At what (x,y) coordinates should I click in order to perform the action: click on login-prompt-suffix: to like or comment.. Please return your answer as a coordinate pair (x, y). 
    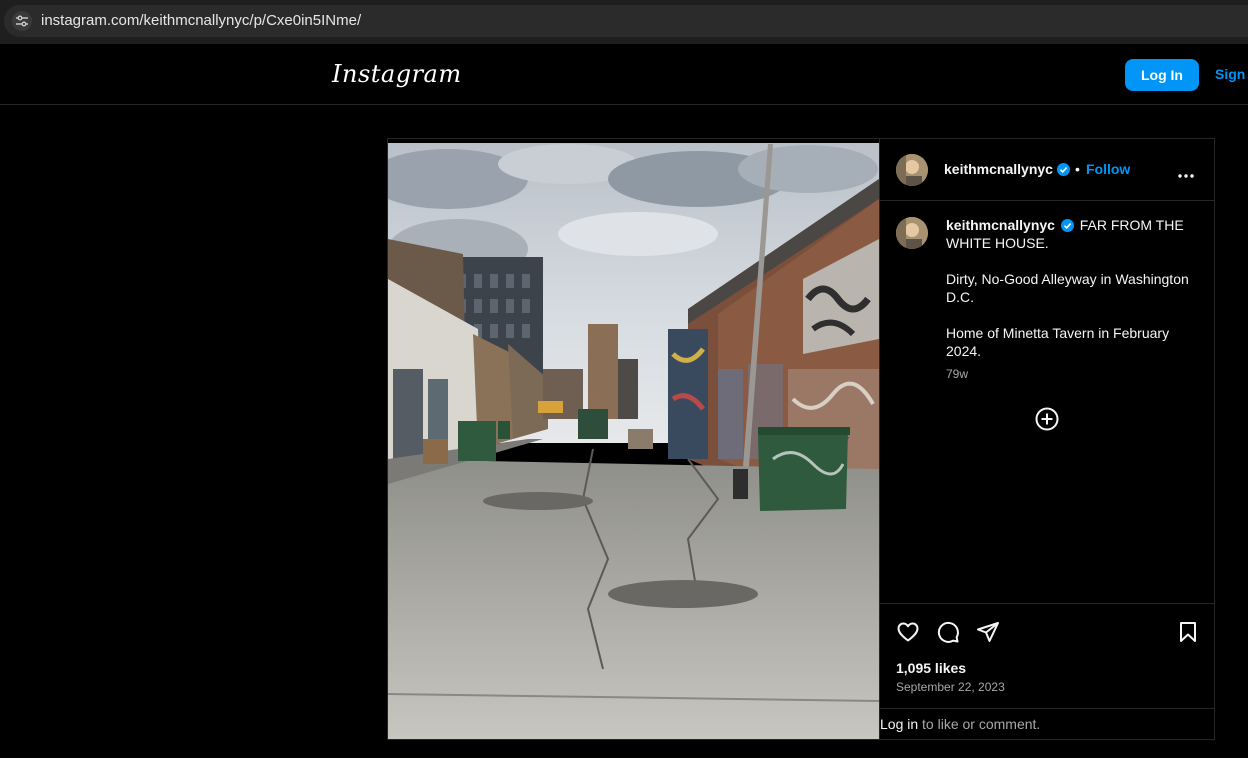
    Looking at the image, I should click on (979, 724).